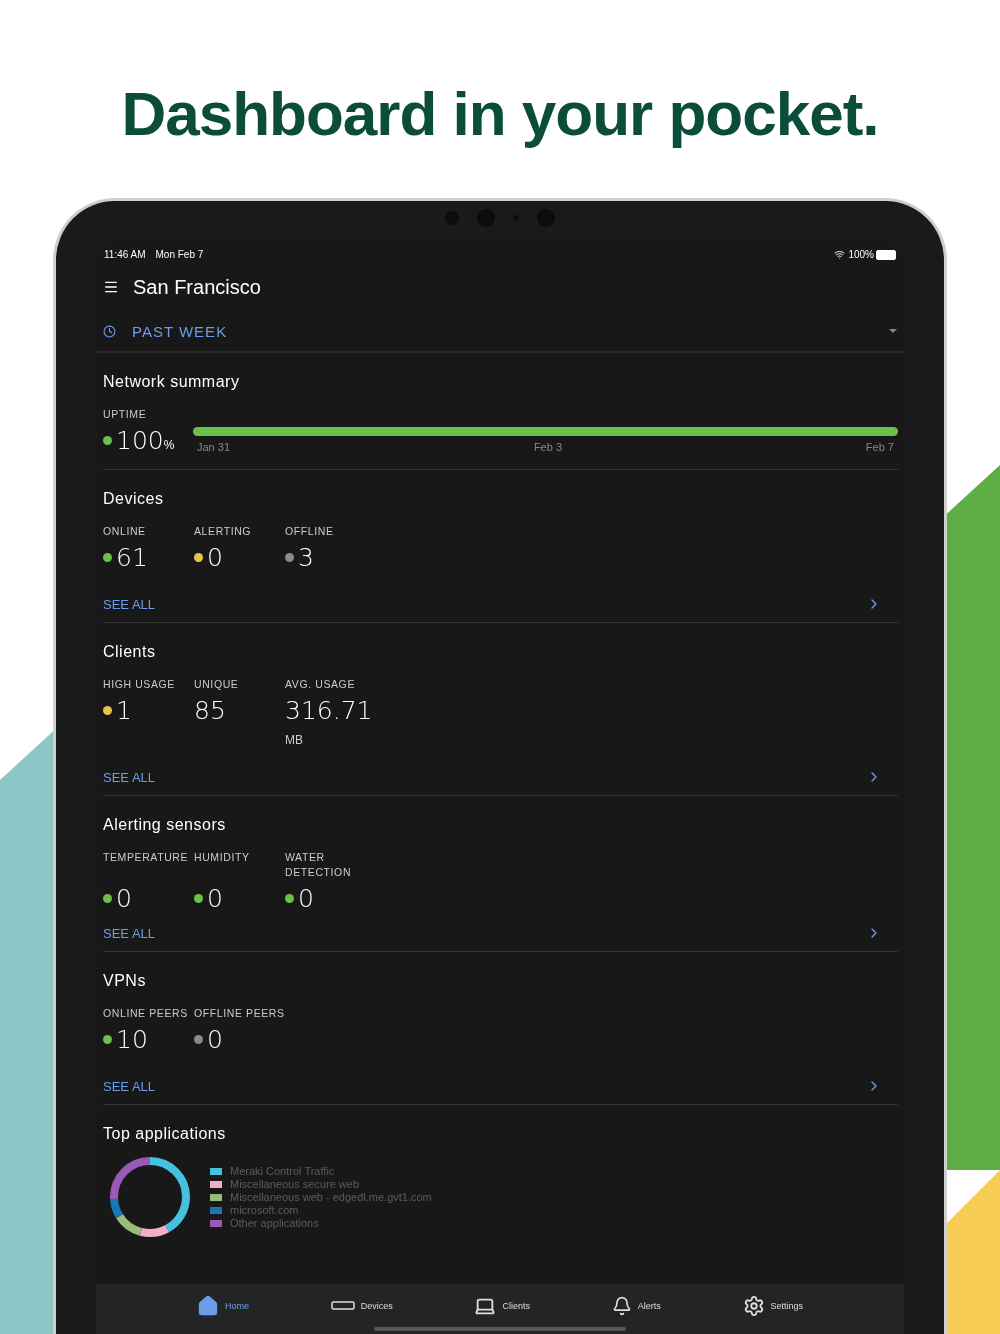  Describe the element at coordinates (169, 444) in the screenshot. I see `metric-unit: %` at that location.